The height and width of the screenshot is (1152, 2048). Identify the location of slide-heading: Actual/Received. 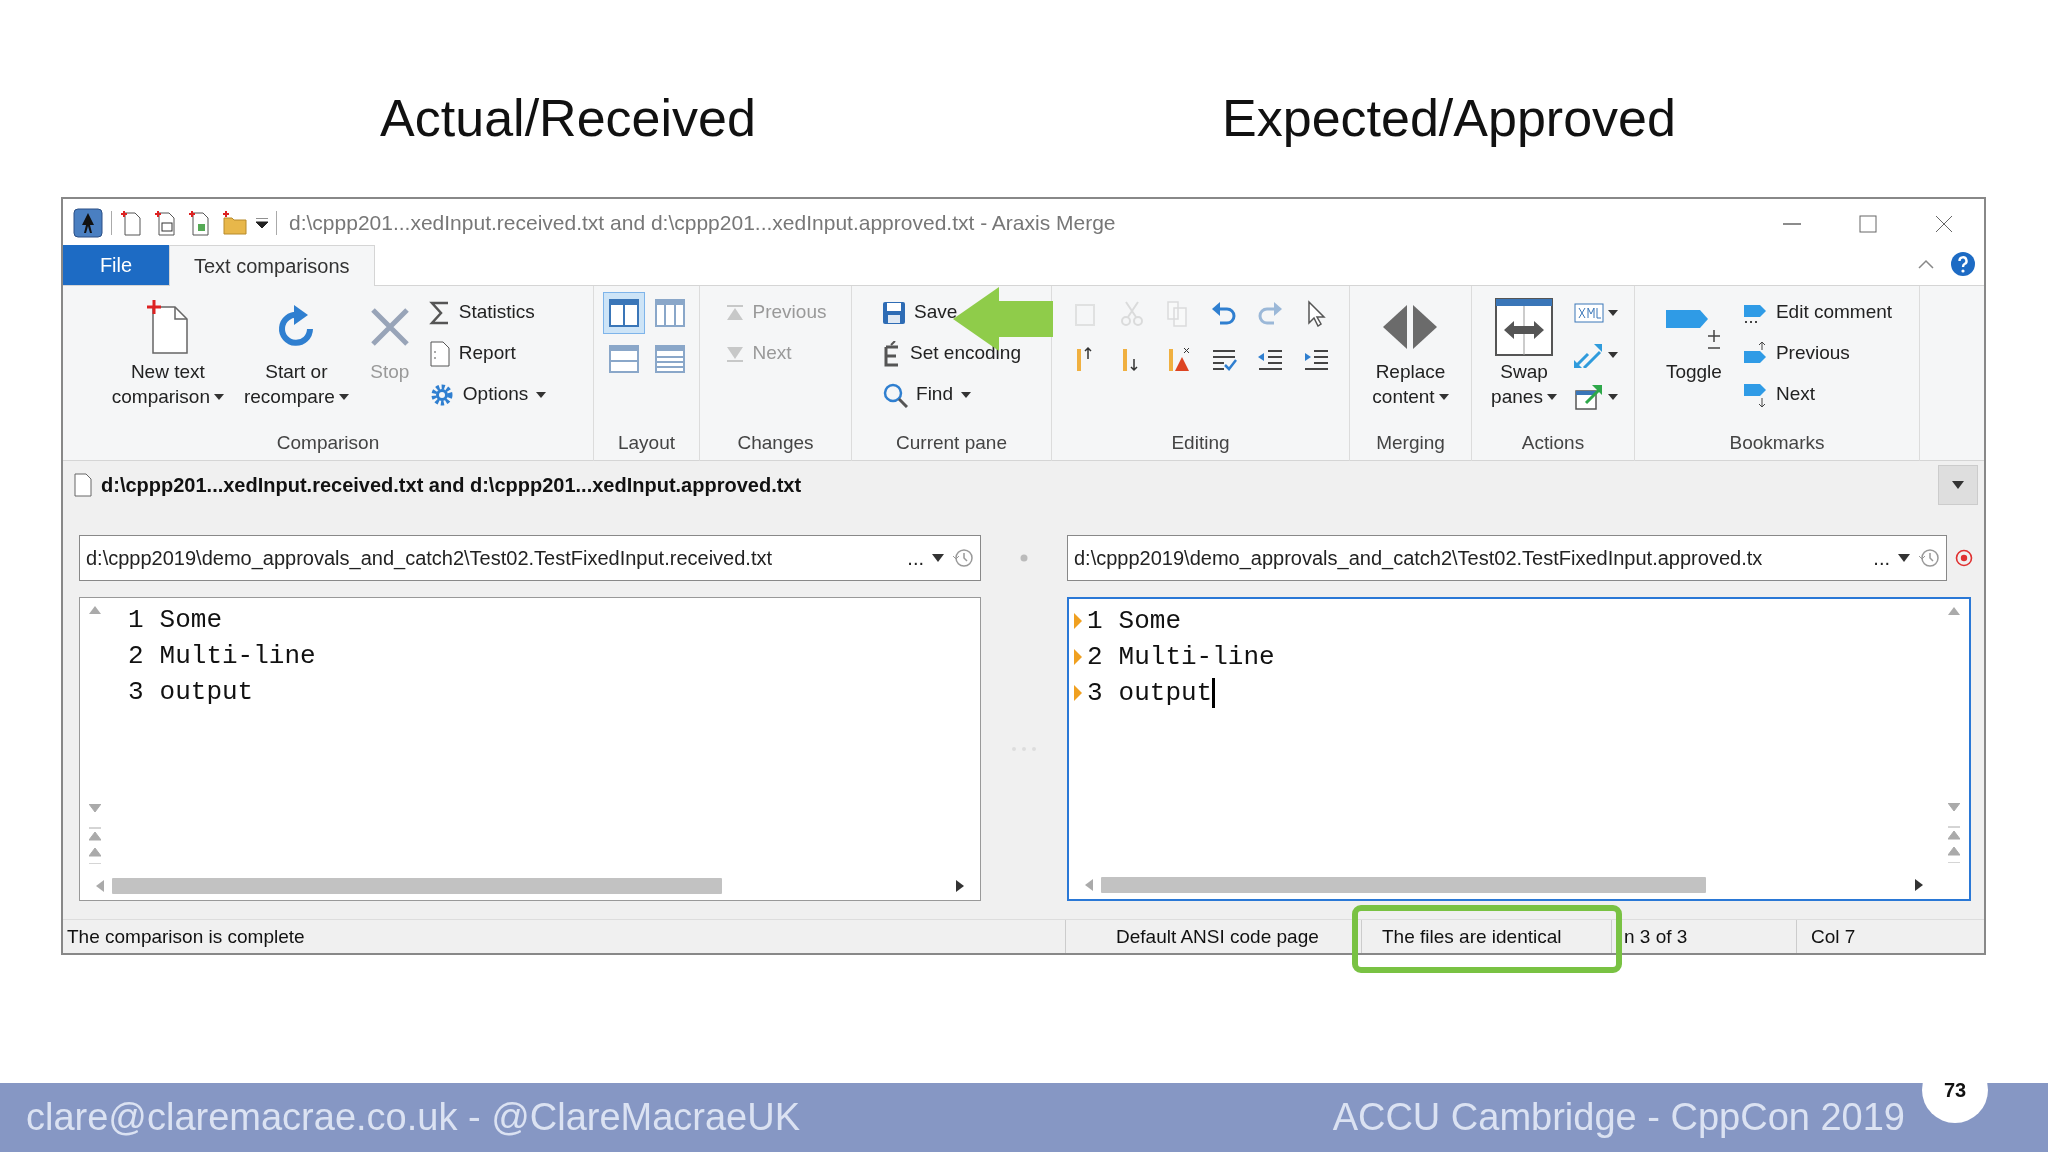
(568, 118).